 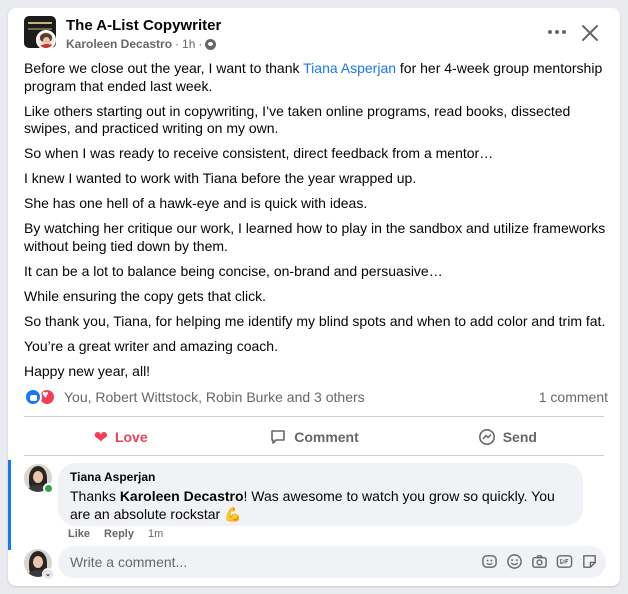 I want to click on comment-composer, so click(x=332, y=562).